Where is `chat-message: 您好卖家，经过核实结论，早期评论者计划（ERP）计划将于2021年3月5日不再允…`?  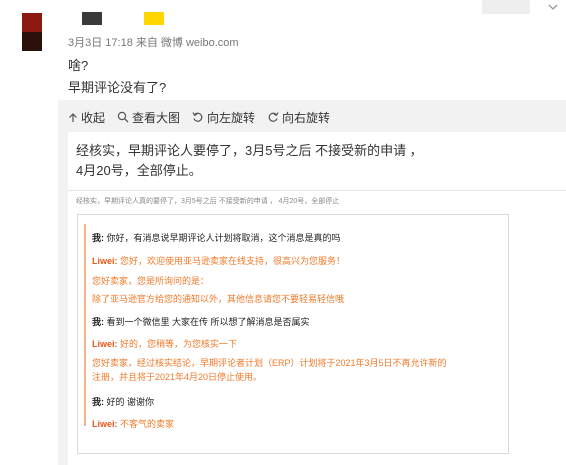 chat-message: 您好卖家，经过核实结论，早期评论者计划（ERP）计划将于2021年3月5日不再允… is located at coordinates (269, 363).